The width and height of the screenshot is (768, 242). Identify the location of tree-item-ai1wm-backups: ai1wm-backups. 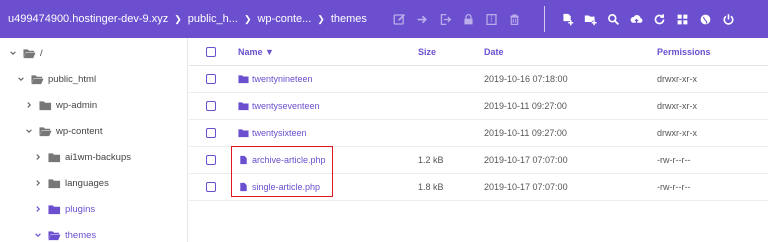
(94, 157).